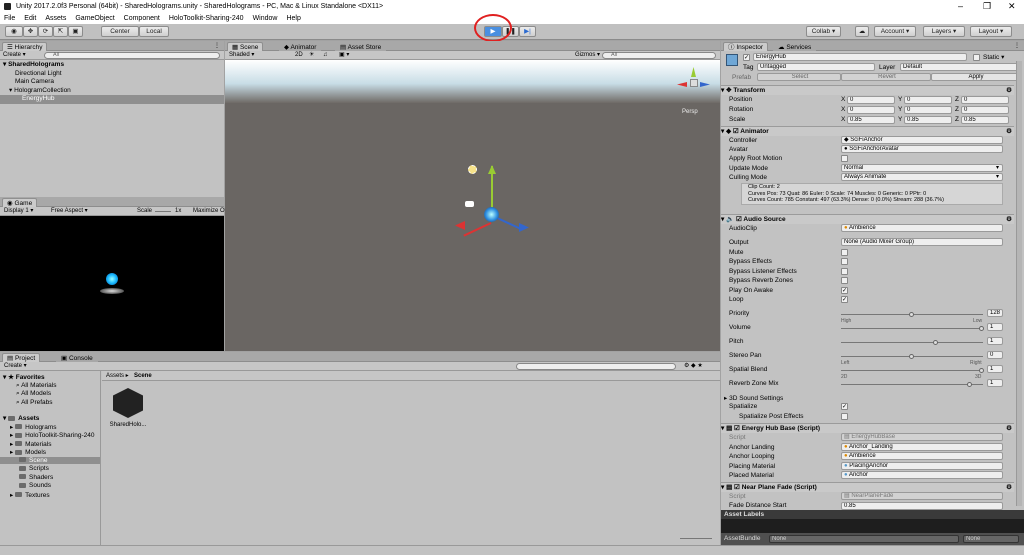  What do you see at coordinates (867, 219) in the screenshot?
I see `audio-source-header: ▾ 🔈 ☑ Audio Source ⚙` at bounding box center [867, 219].